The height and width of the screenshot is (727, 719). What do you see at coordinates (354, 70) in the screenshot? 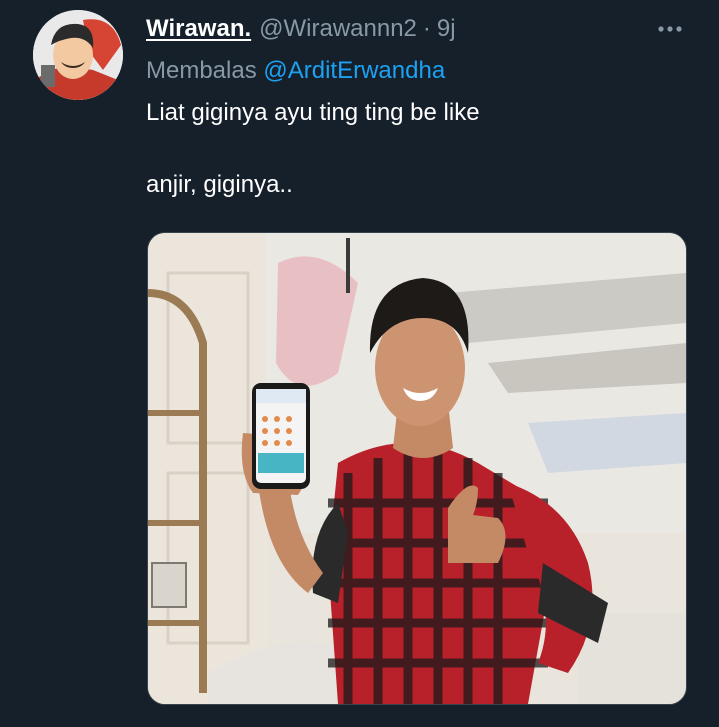
I see `reply-mention-link: @ArditErwandha` at bounding box center [354, 70].